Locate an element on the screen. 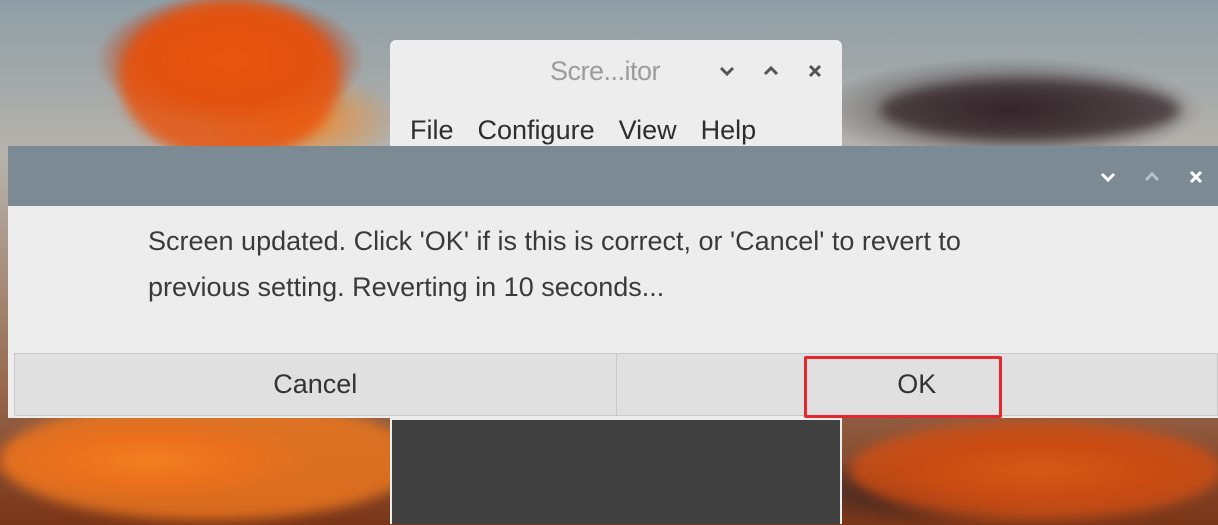  ok-button: OK is located at coordinates (917, 384).